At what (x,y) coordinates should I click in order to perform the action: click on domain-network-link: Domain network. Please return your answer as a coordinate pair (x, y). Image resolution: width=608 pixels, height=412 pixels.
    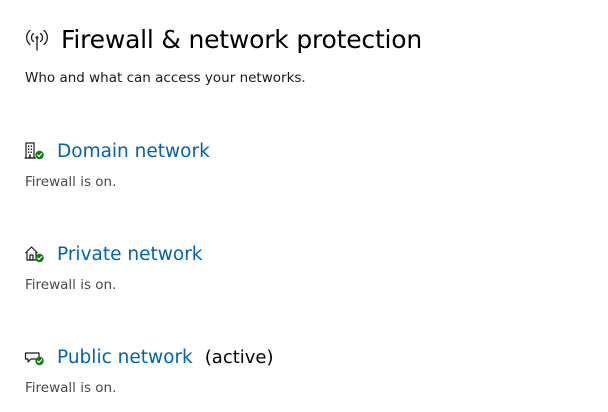
    Looking at the image, I should click on (133, 151).